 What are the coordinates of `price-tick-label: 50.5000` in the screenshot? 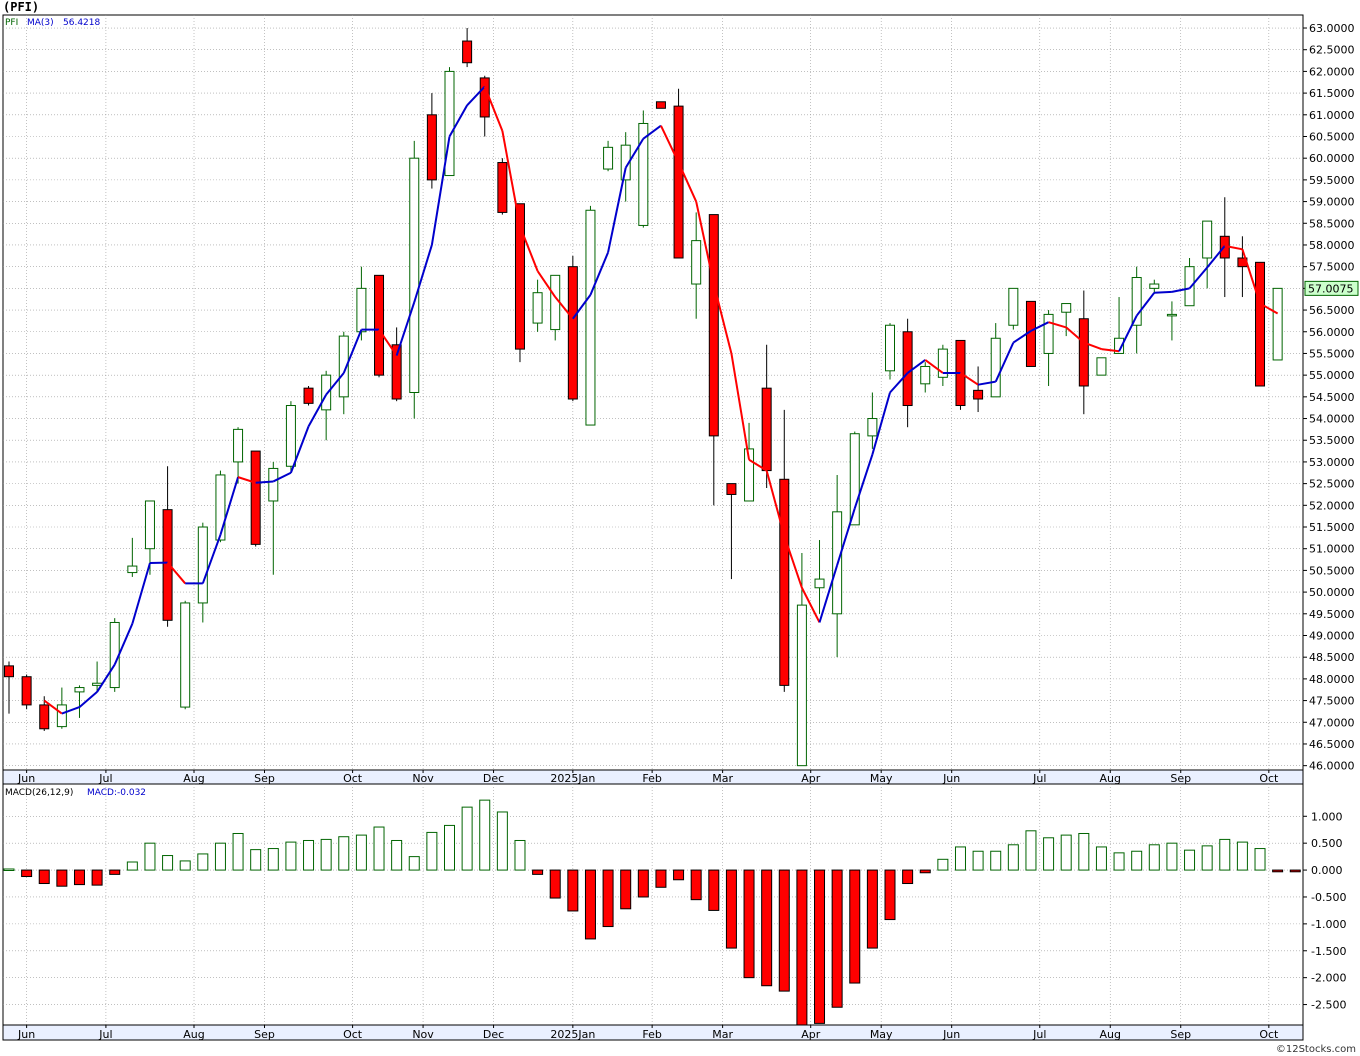 It's located at (1332, 570).